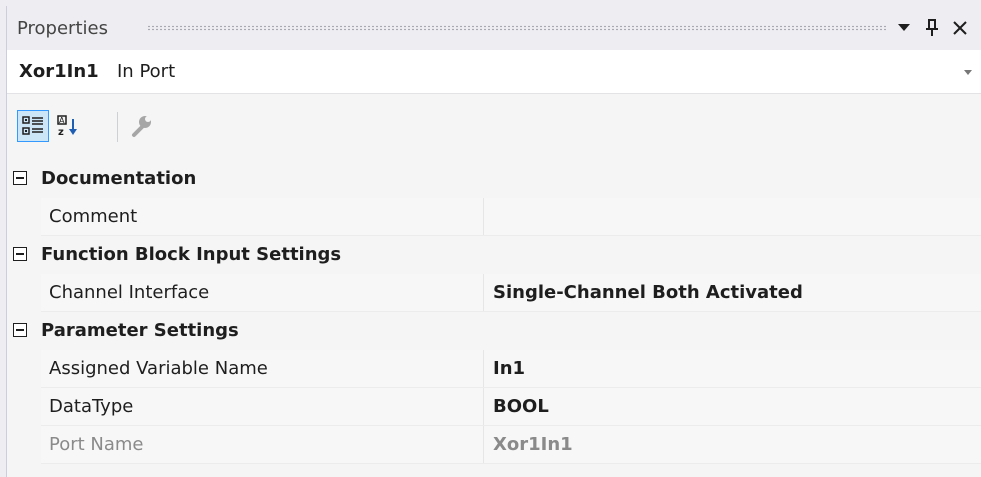 The height and width of the screenshot is (477, 981). Describe the element at coordinates (494, 331) in the screenshot. I see `category-row: Parameter Settings` at that location.